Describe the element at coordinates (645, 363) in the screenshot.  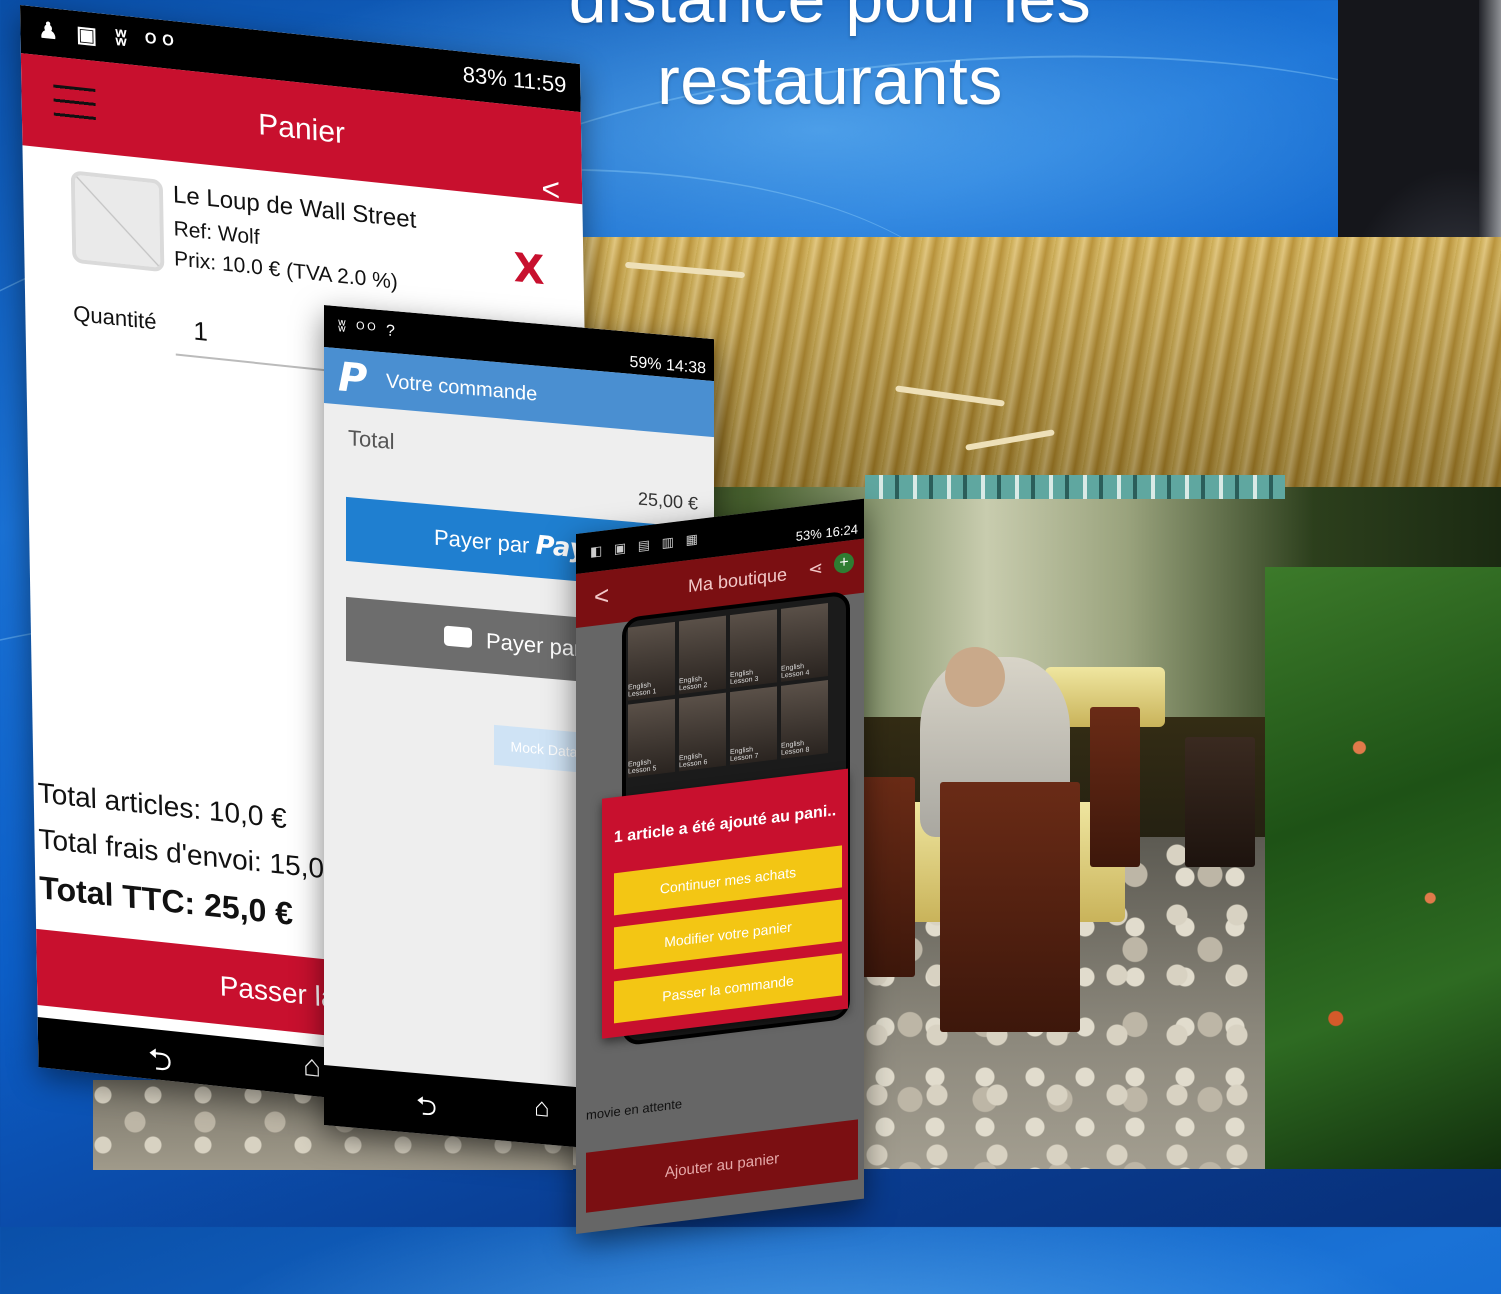
I see `battery-indicator: 59%` at that location.